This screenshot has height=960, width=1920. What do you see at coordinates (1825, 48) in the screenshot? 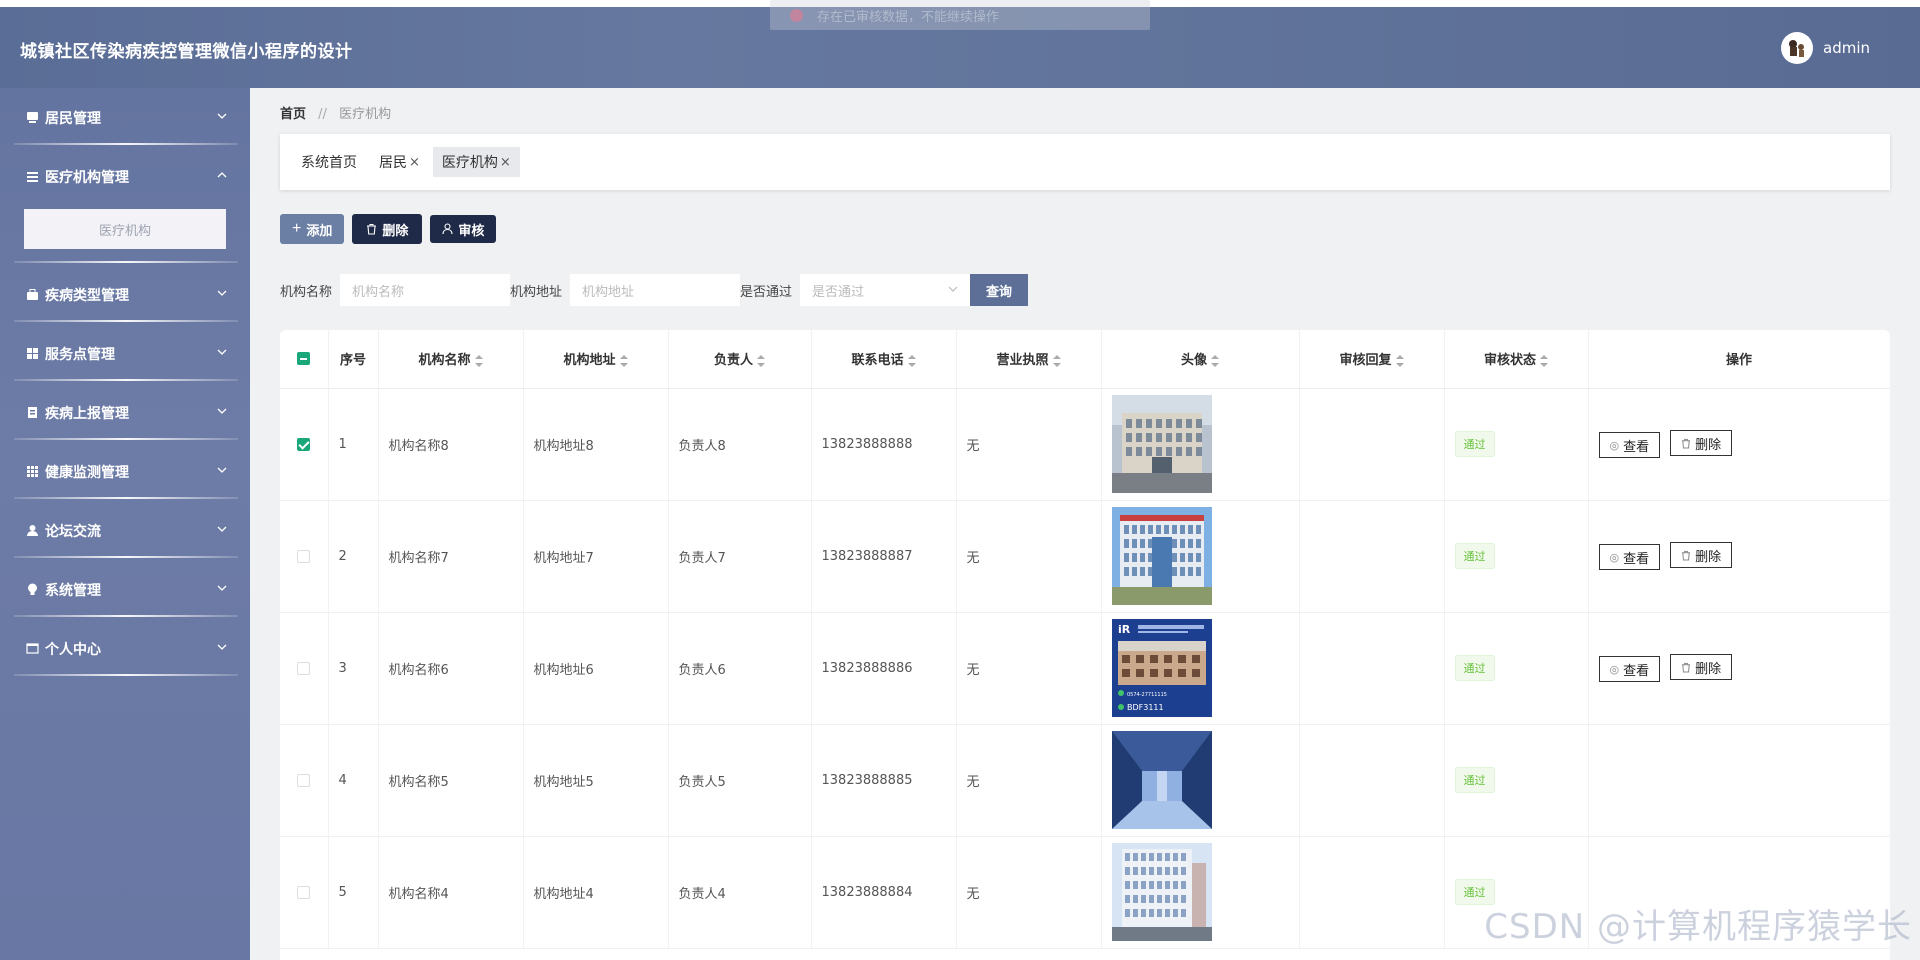
I see `user-menu: admin` at bounding box center [1825, 48].